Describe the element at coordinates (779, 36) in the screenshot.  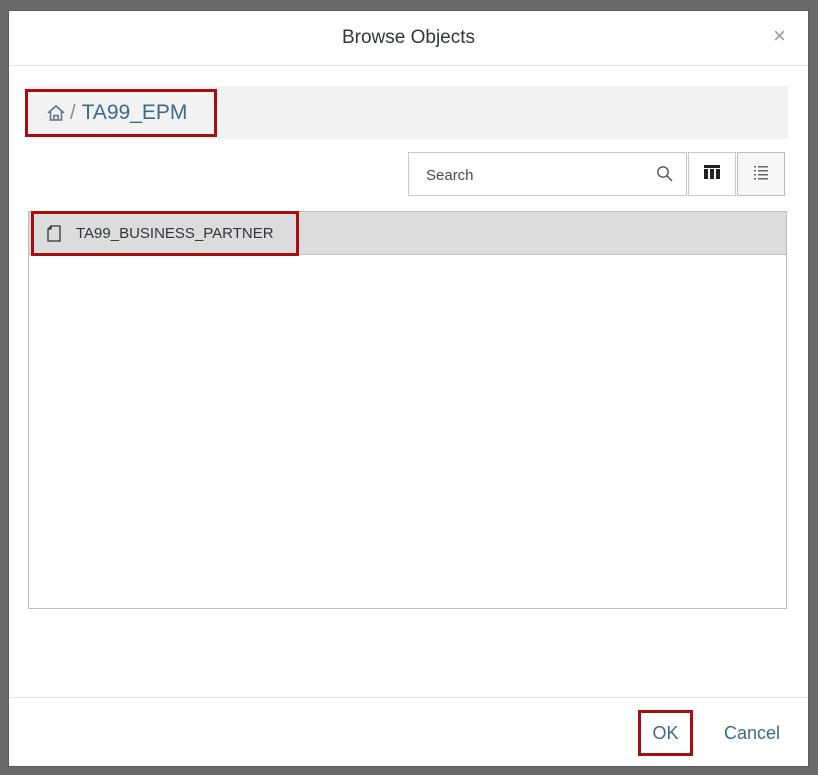
I see `close-icon: ×` at that location.